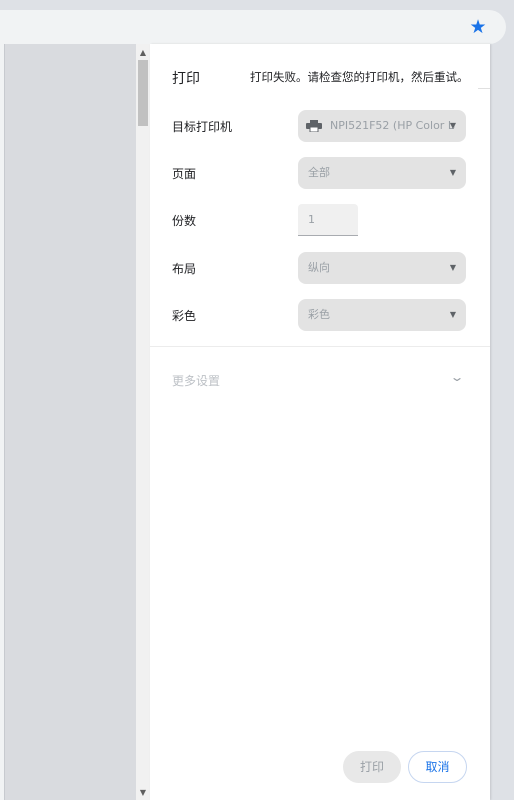 The width and height of the screenshot is (514, 800). Describe the element at coordinates (253, 27) in the screenshot. I see `address-bar: ★` at that location.